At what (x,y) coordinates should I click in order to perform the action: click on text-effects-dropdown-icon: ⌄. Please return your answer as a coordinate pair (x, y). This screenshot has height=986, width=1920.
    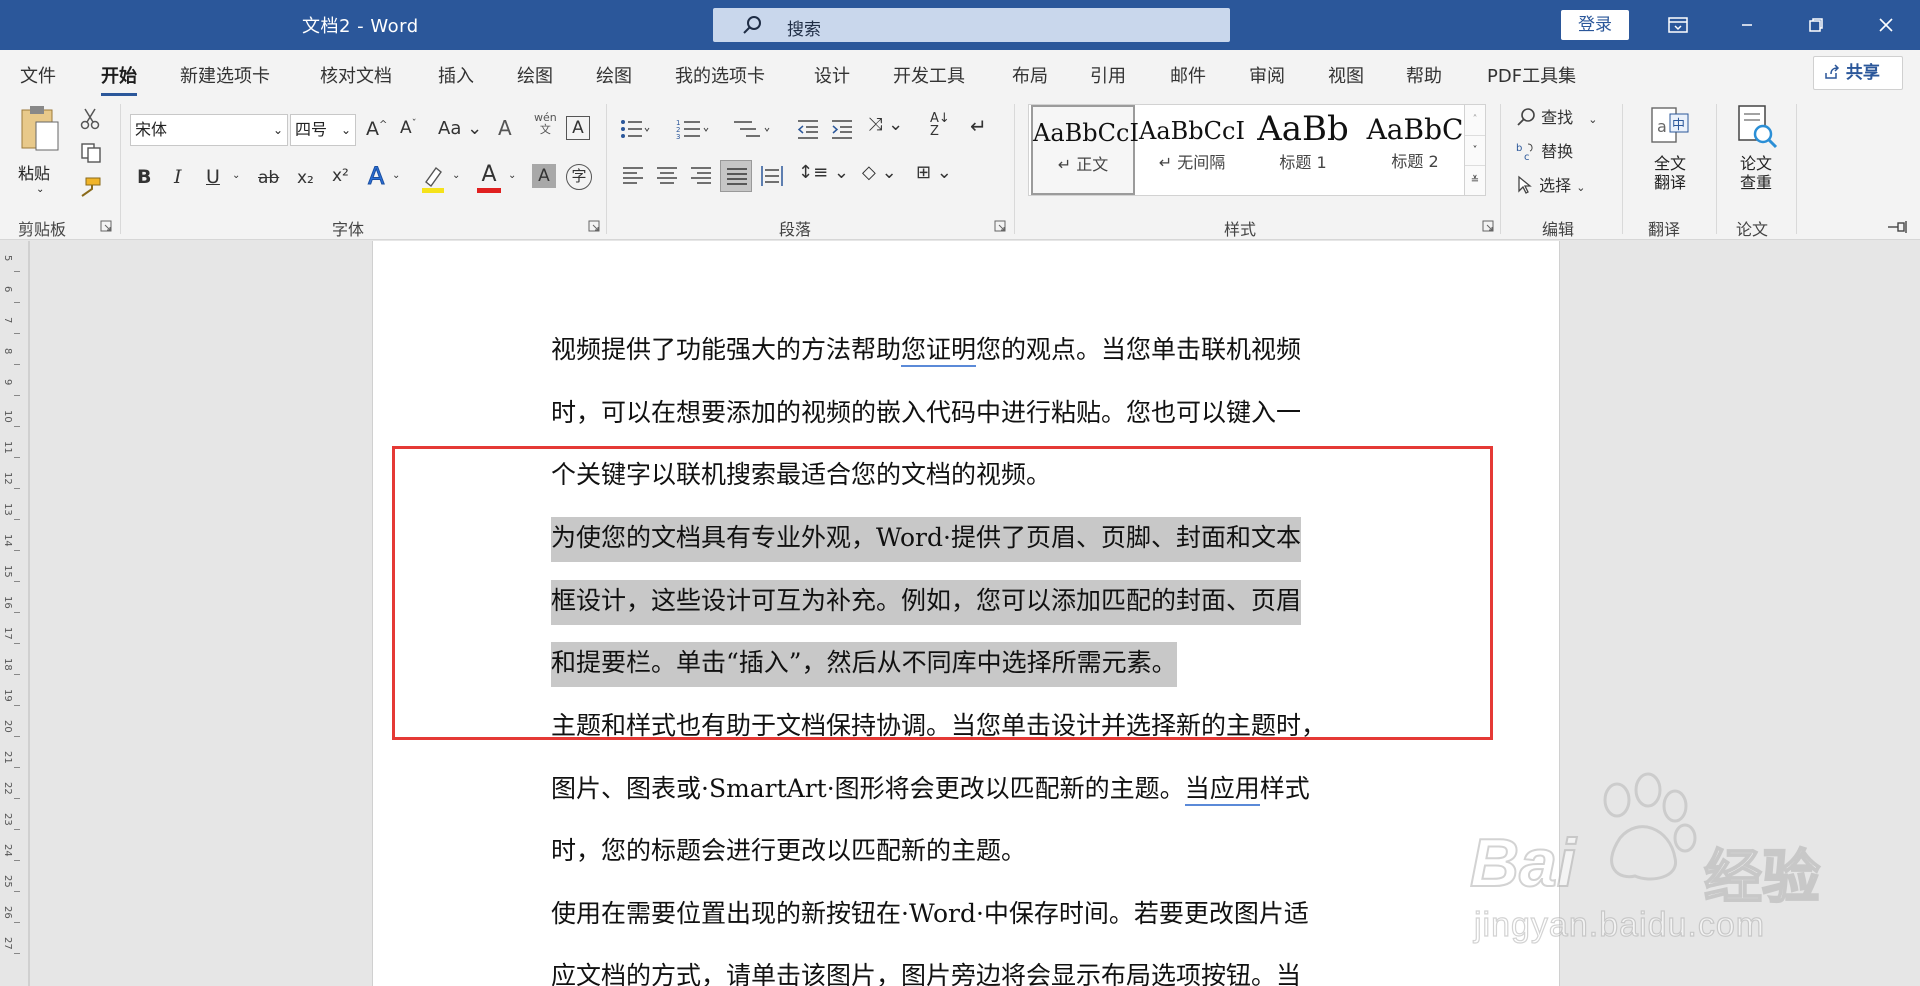
    Looking at the image, I should click on (396, 175).